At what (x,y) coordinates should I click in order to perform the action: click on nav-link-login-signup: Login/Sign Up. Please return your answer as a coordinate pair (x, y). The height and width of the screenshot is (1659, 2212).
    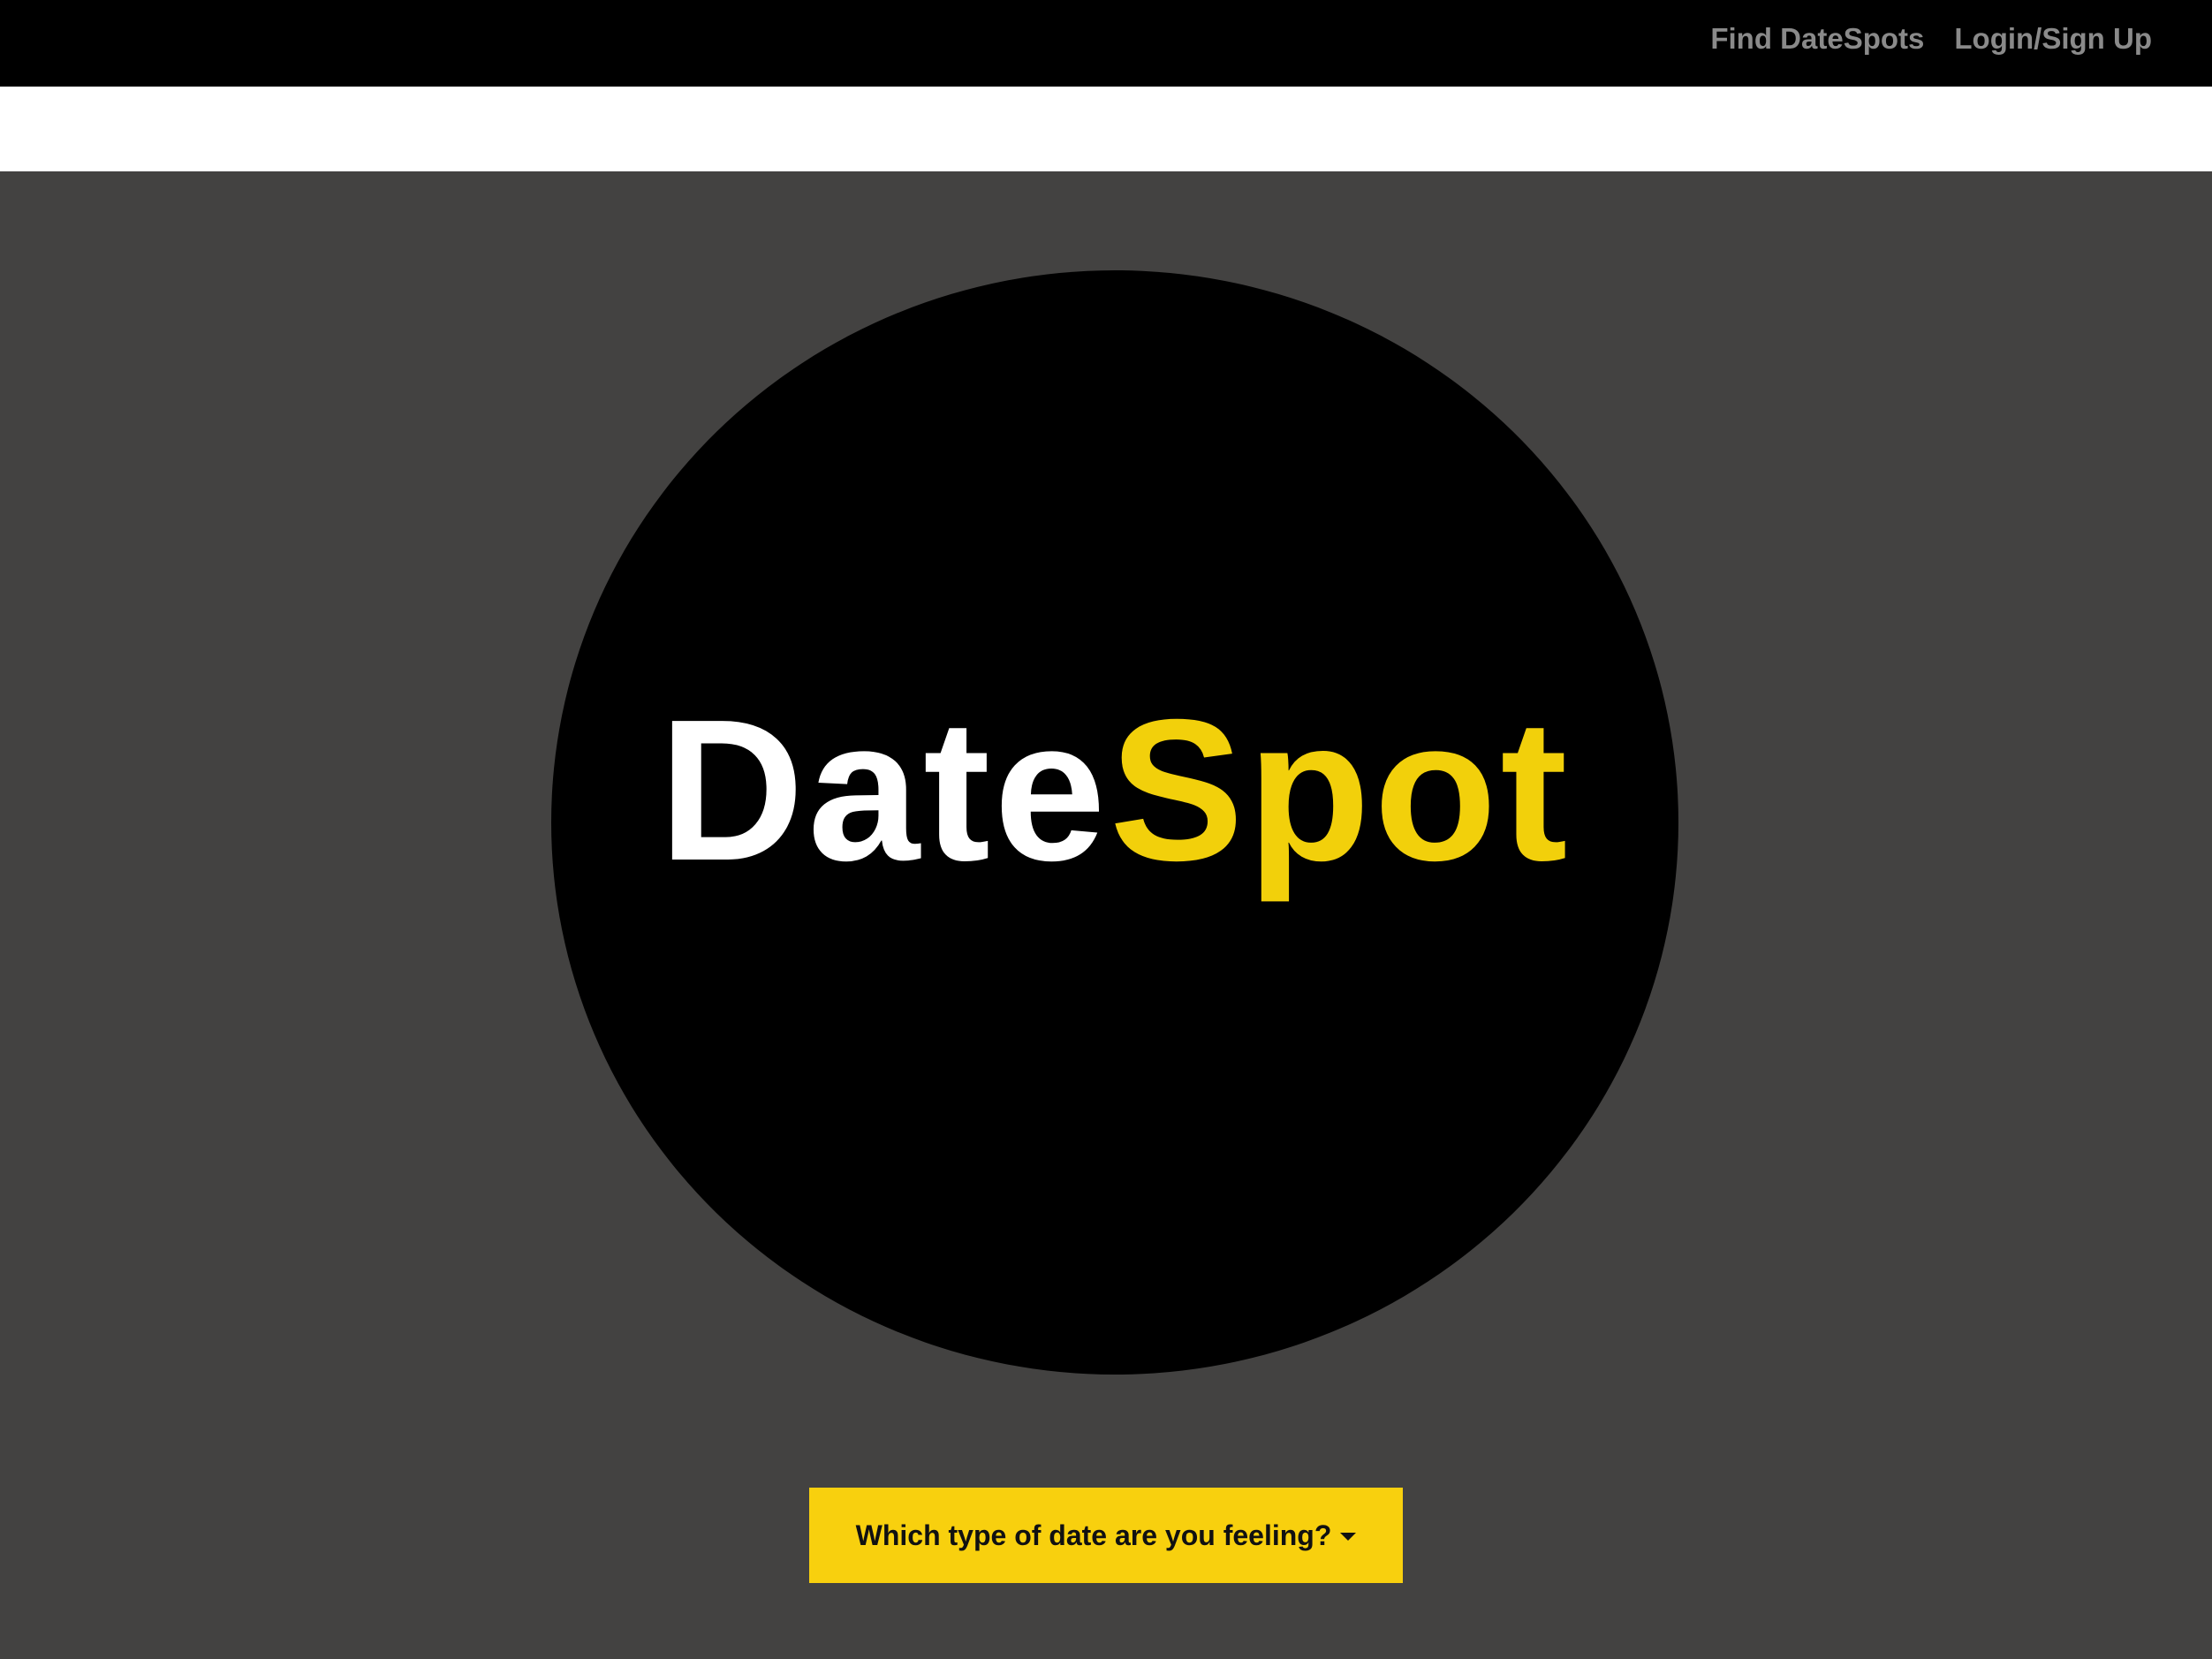
    Looking at the image, I should click on (2053, 39).